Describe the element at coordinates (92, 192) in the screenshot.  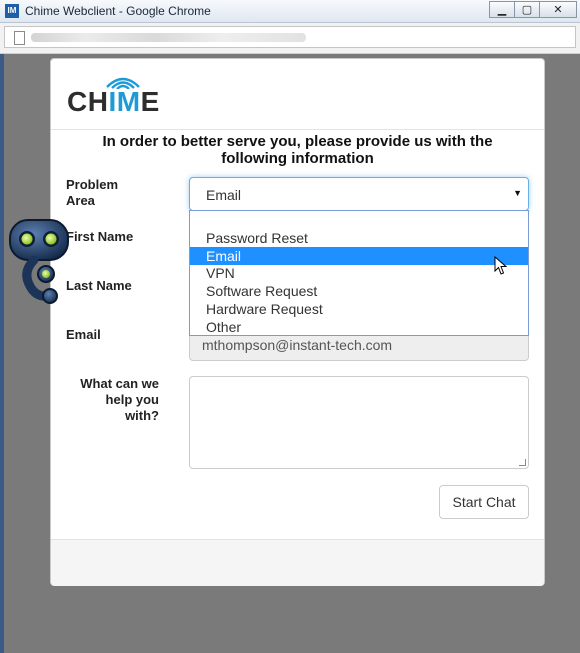
I see `problem-area-label: Problem Area` at that location.